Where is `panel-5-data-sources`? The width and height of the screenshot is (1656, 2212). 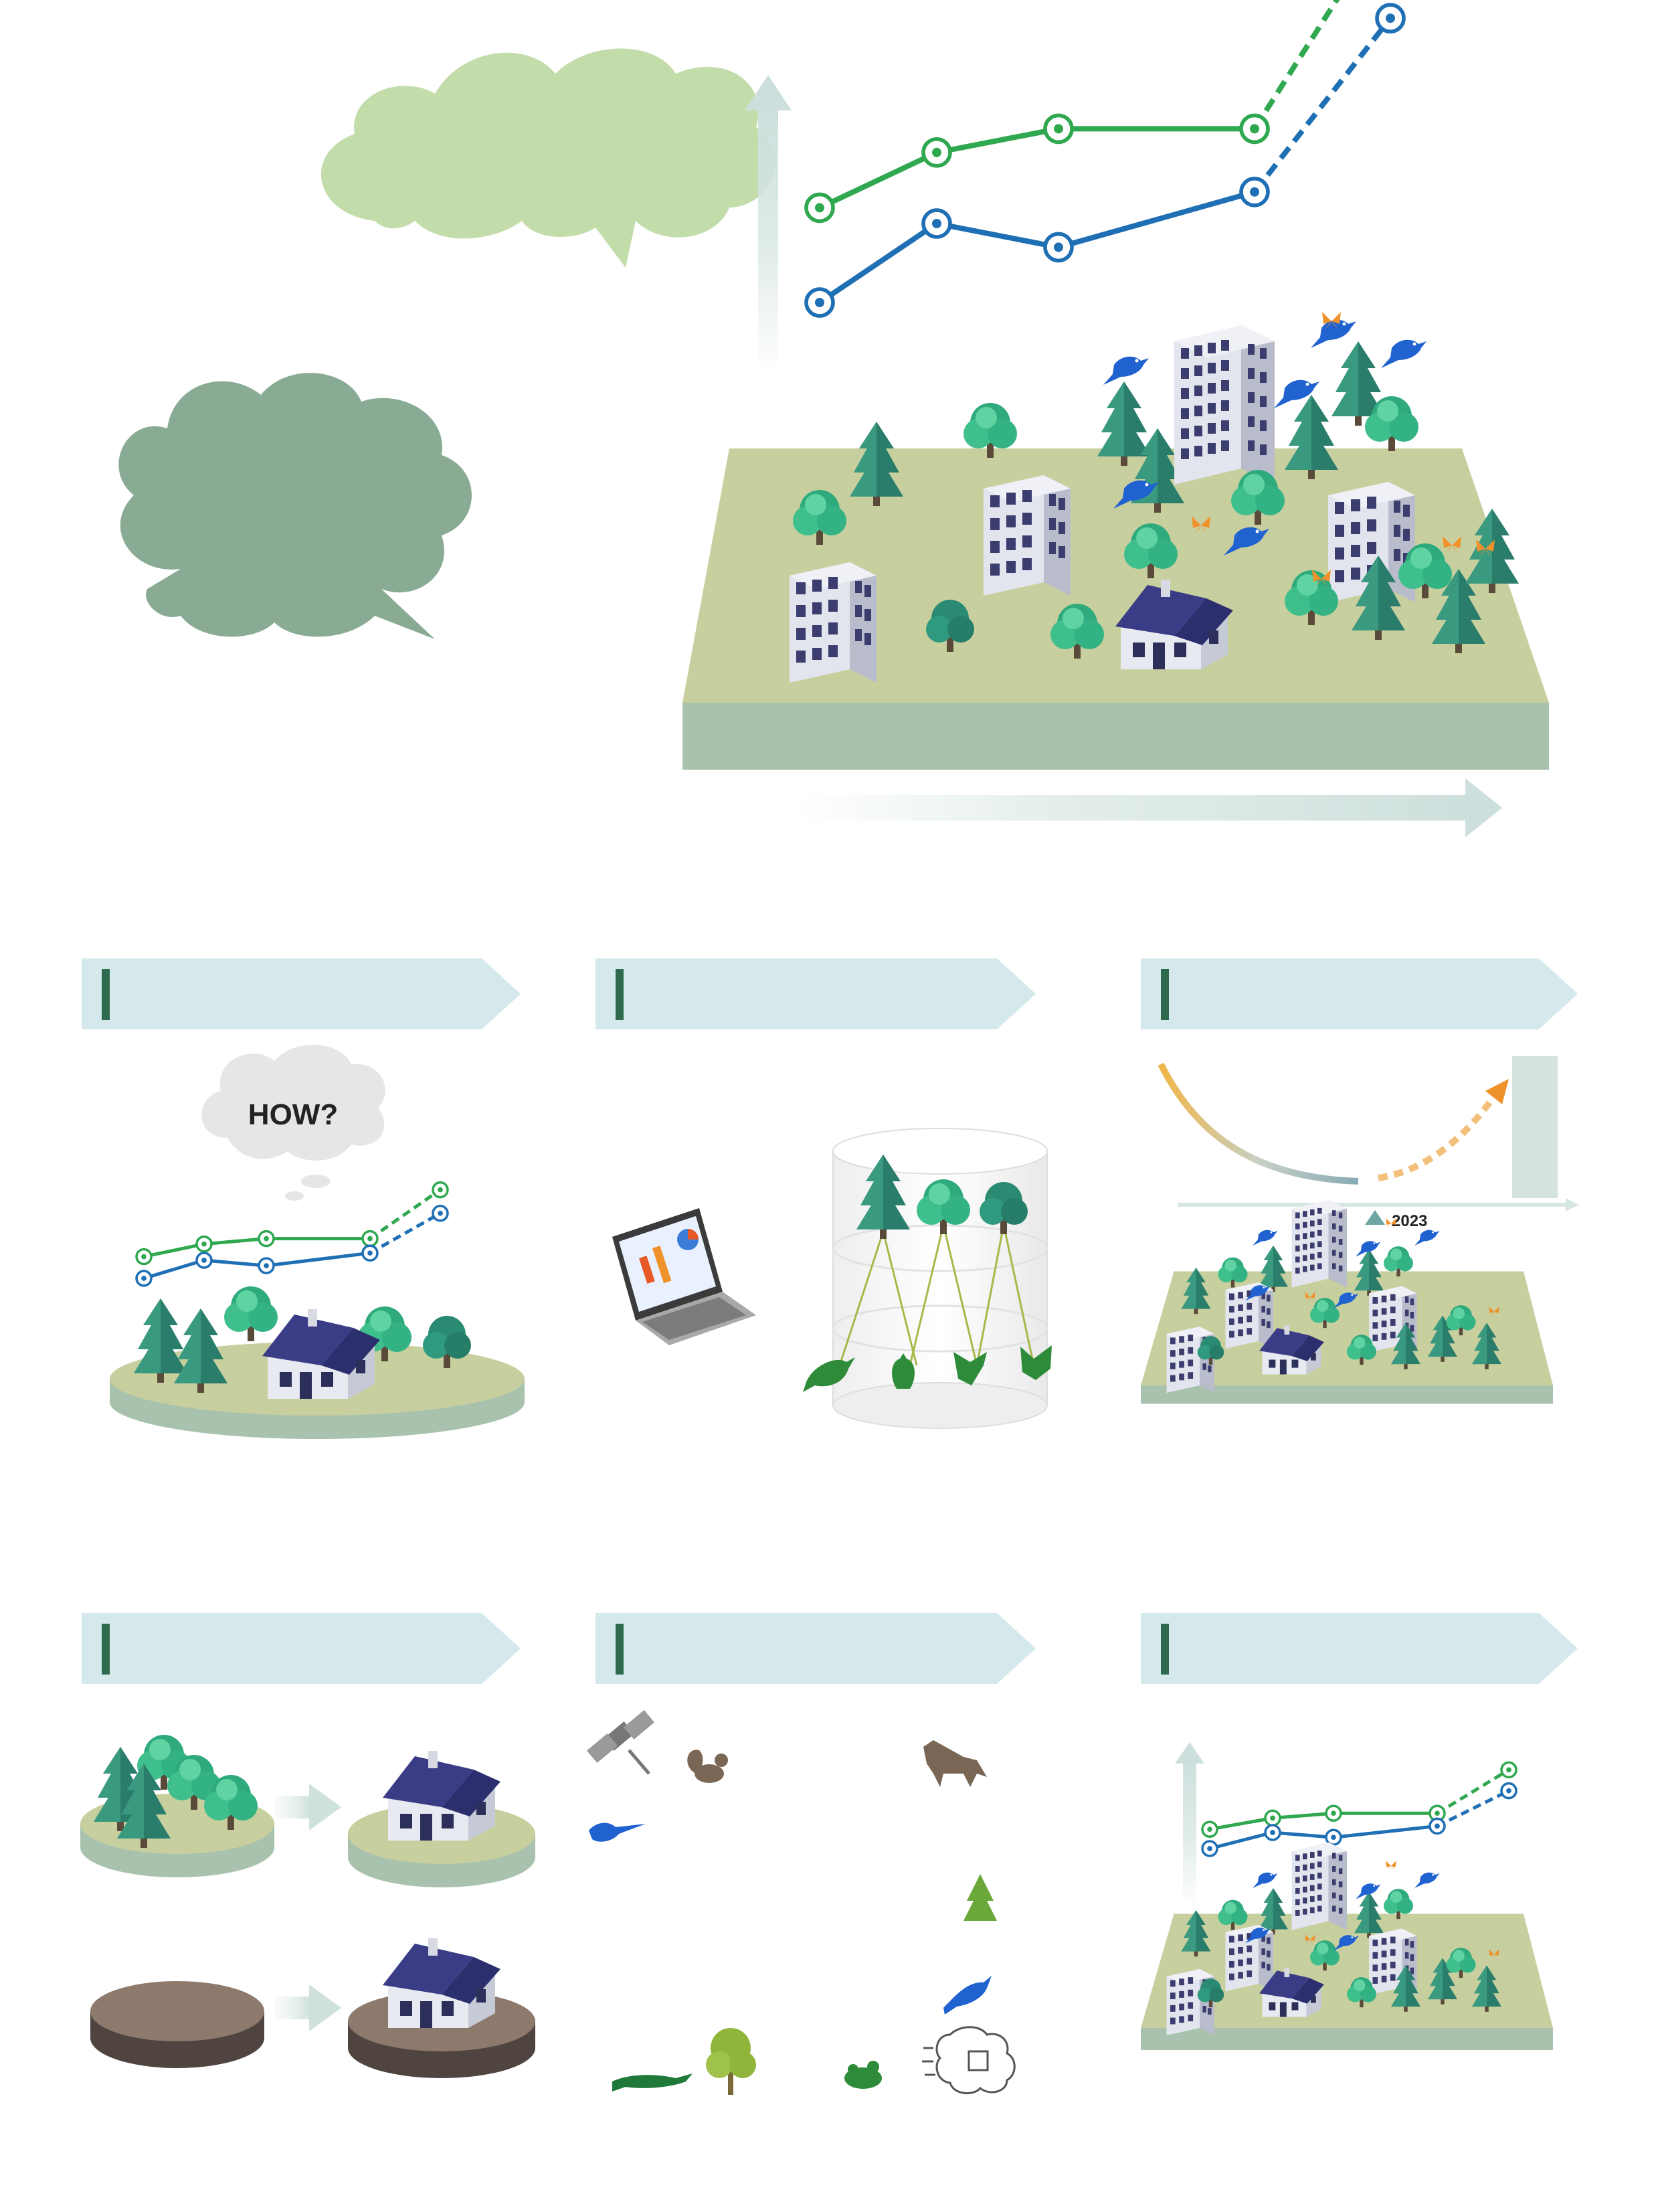 panel-5-data-sources is located at coordinates (801, 1902).